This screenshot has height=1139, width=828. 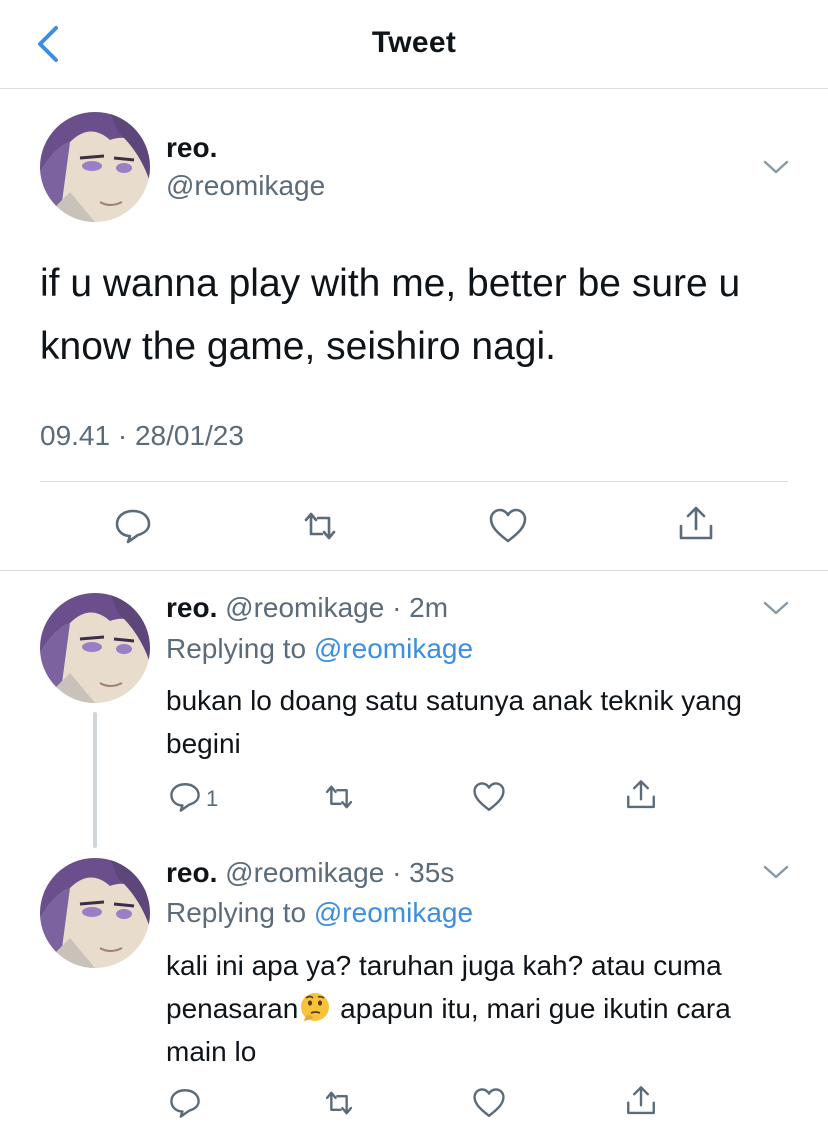 What do you see at coordinates (340, 872) in the screenshot?
I see `reply-handle-time: @reomikage · 35s` at bounding box center [340, 872].